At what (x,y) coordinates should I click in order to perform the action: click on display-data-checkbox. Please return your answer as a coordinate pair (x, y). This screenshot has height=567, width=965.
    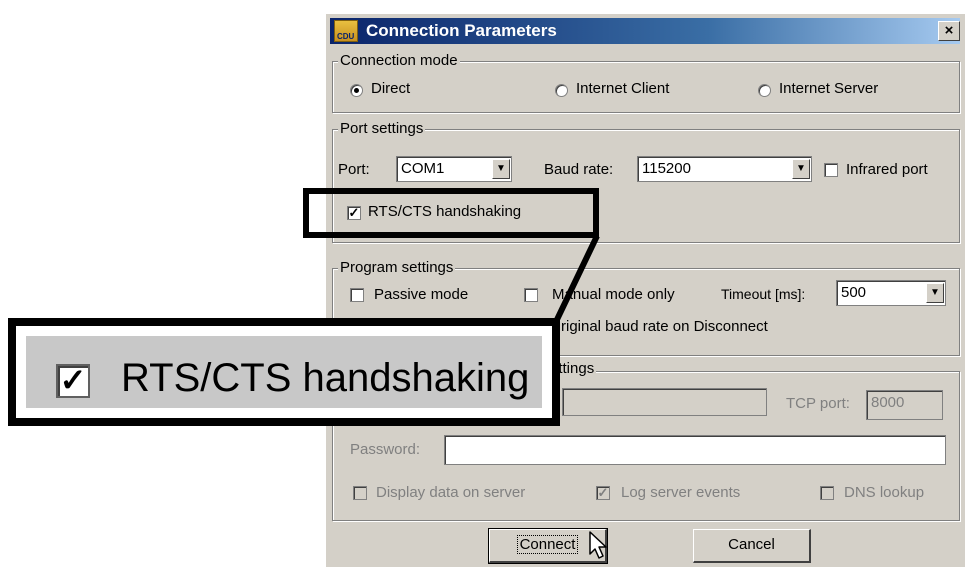
    Looking at the image, I should click on (360, 493).